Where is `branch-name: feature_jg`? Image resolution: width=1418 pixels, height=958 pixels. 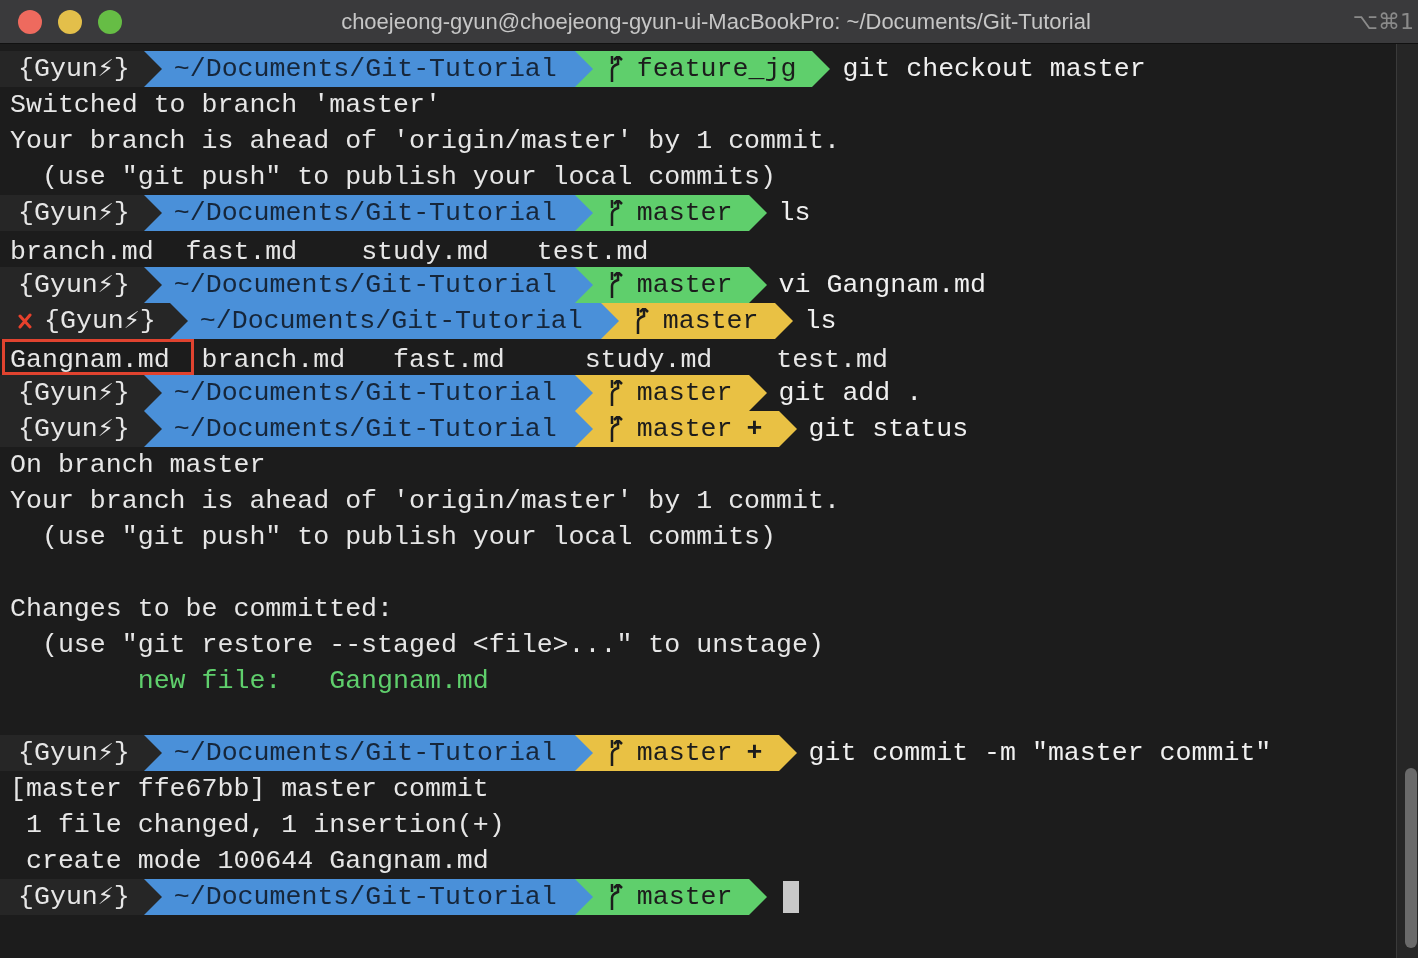
branch-name: feature_jg is located at coordinates (716, 69).